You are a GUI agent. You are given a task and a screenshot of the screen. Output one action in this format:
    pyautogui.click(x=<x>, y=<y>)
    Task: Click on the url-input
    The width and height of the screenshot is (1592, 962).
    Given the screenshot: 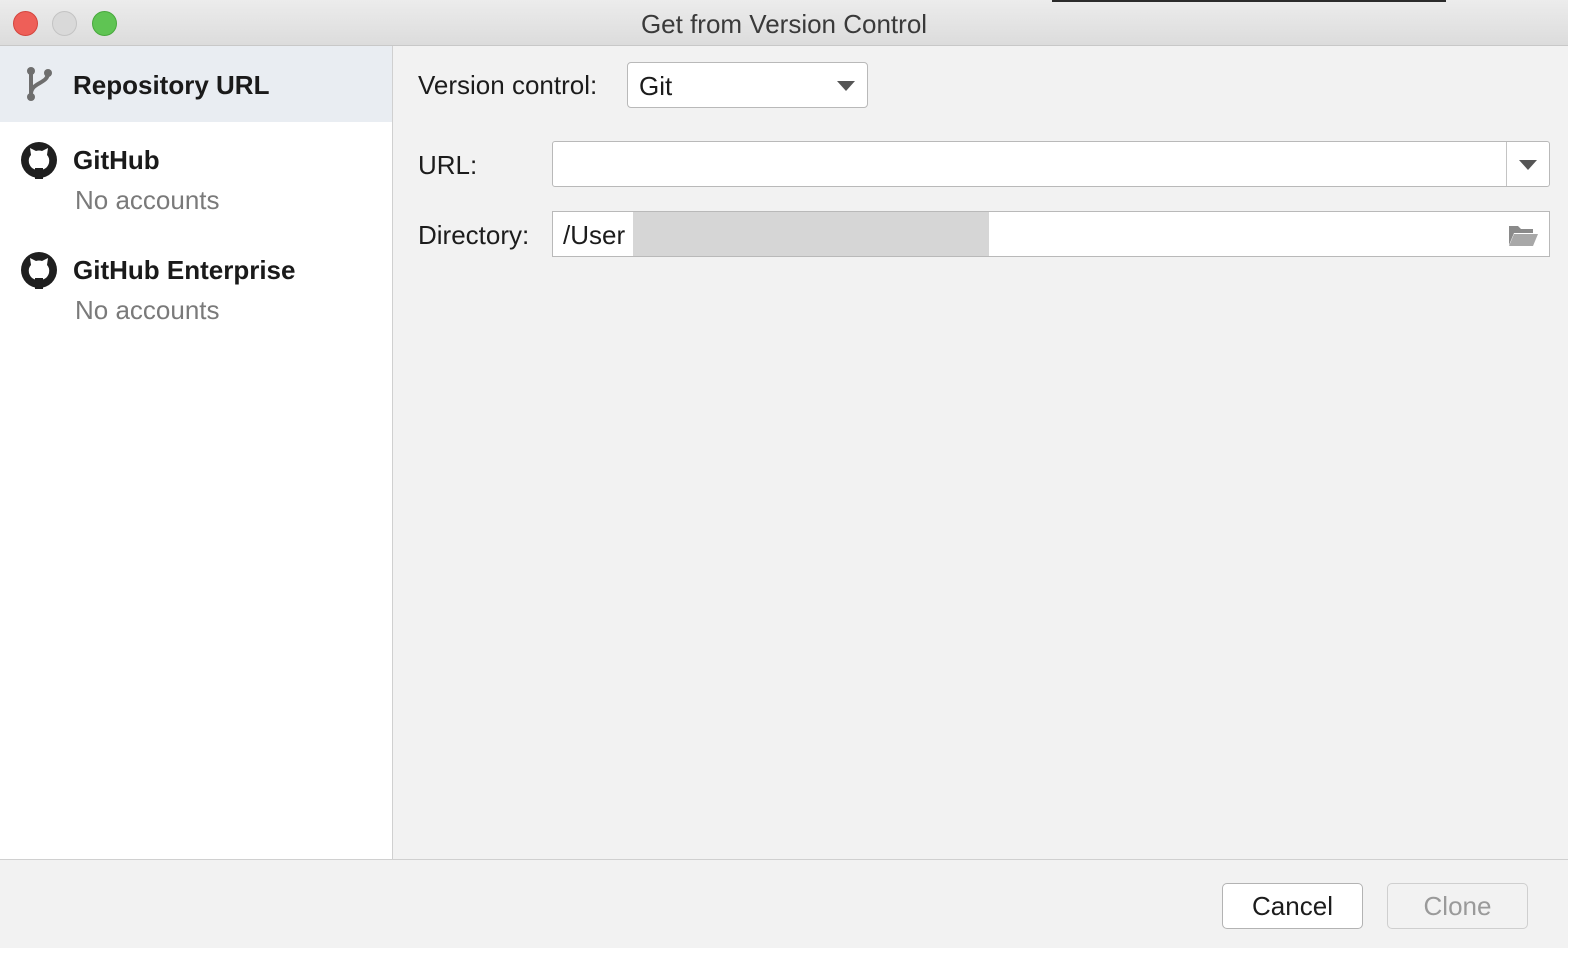 What is the action you would take?
    pyautogui.click(x=1051, y=164)
    